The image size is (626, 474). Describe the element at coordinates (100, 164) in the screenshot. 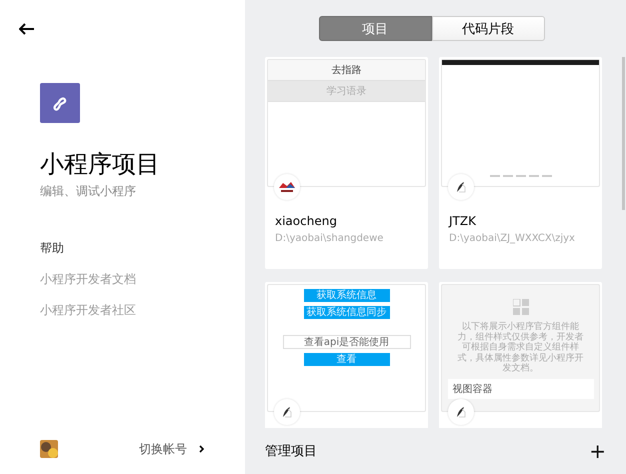

I see `page-title: 小程序项目` at that location.